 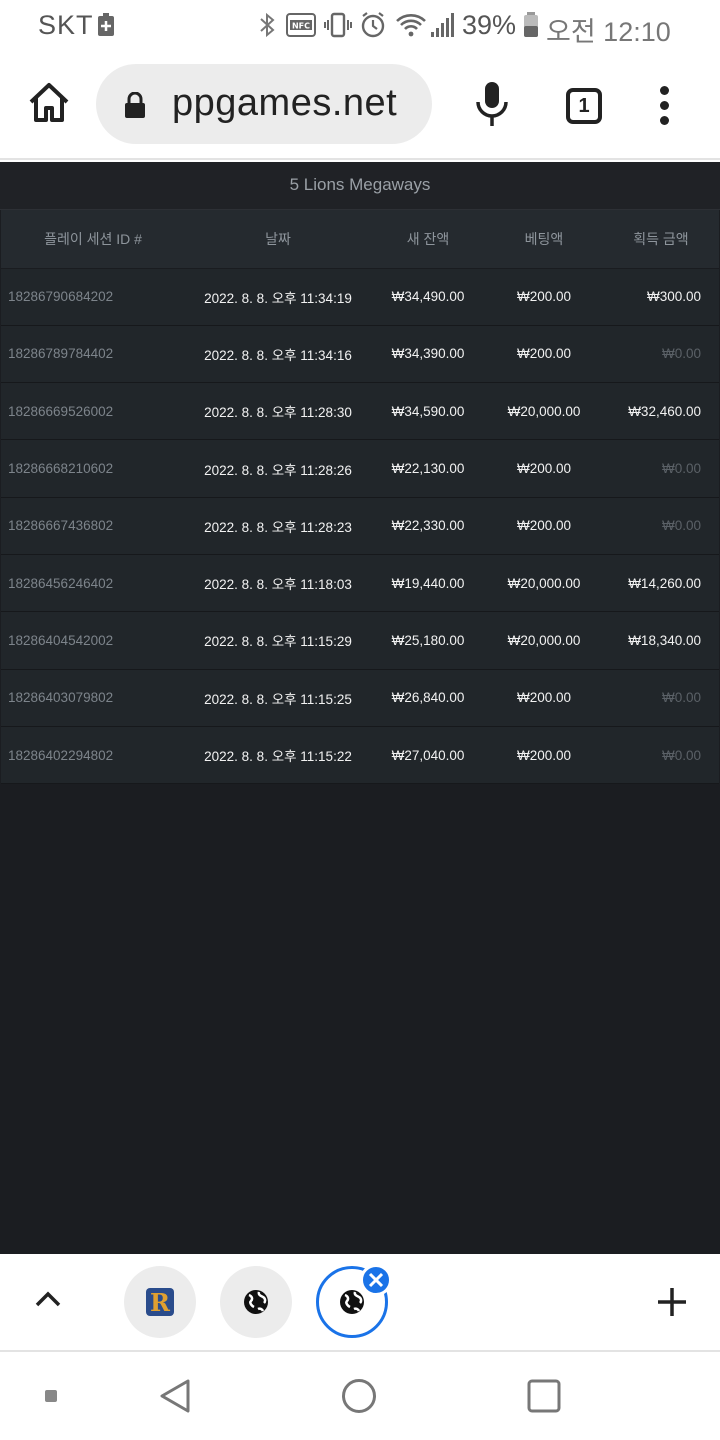 What do you see at coordinates (278, 468) in the screenshot?
I see `date-cell: 2022. 8. 8. 오후 11:28:26` at bounding box center [278, 468].